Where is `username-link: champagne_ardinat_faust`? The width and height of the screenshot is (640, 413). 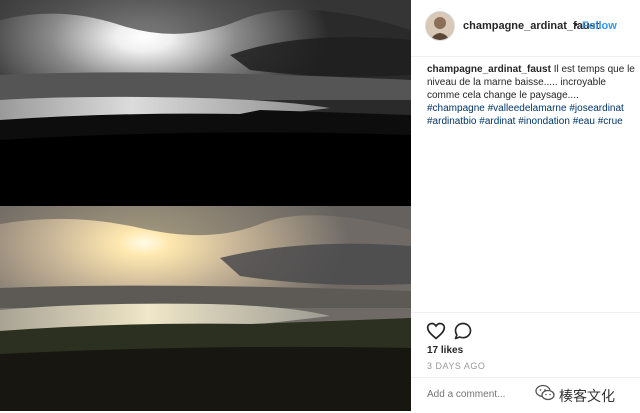
username-link: champagne_ardinat_faust is located at coordinates (531, 26).